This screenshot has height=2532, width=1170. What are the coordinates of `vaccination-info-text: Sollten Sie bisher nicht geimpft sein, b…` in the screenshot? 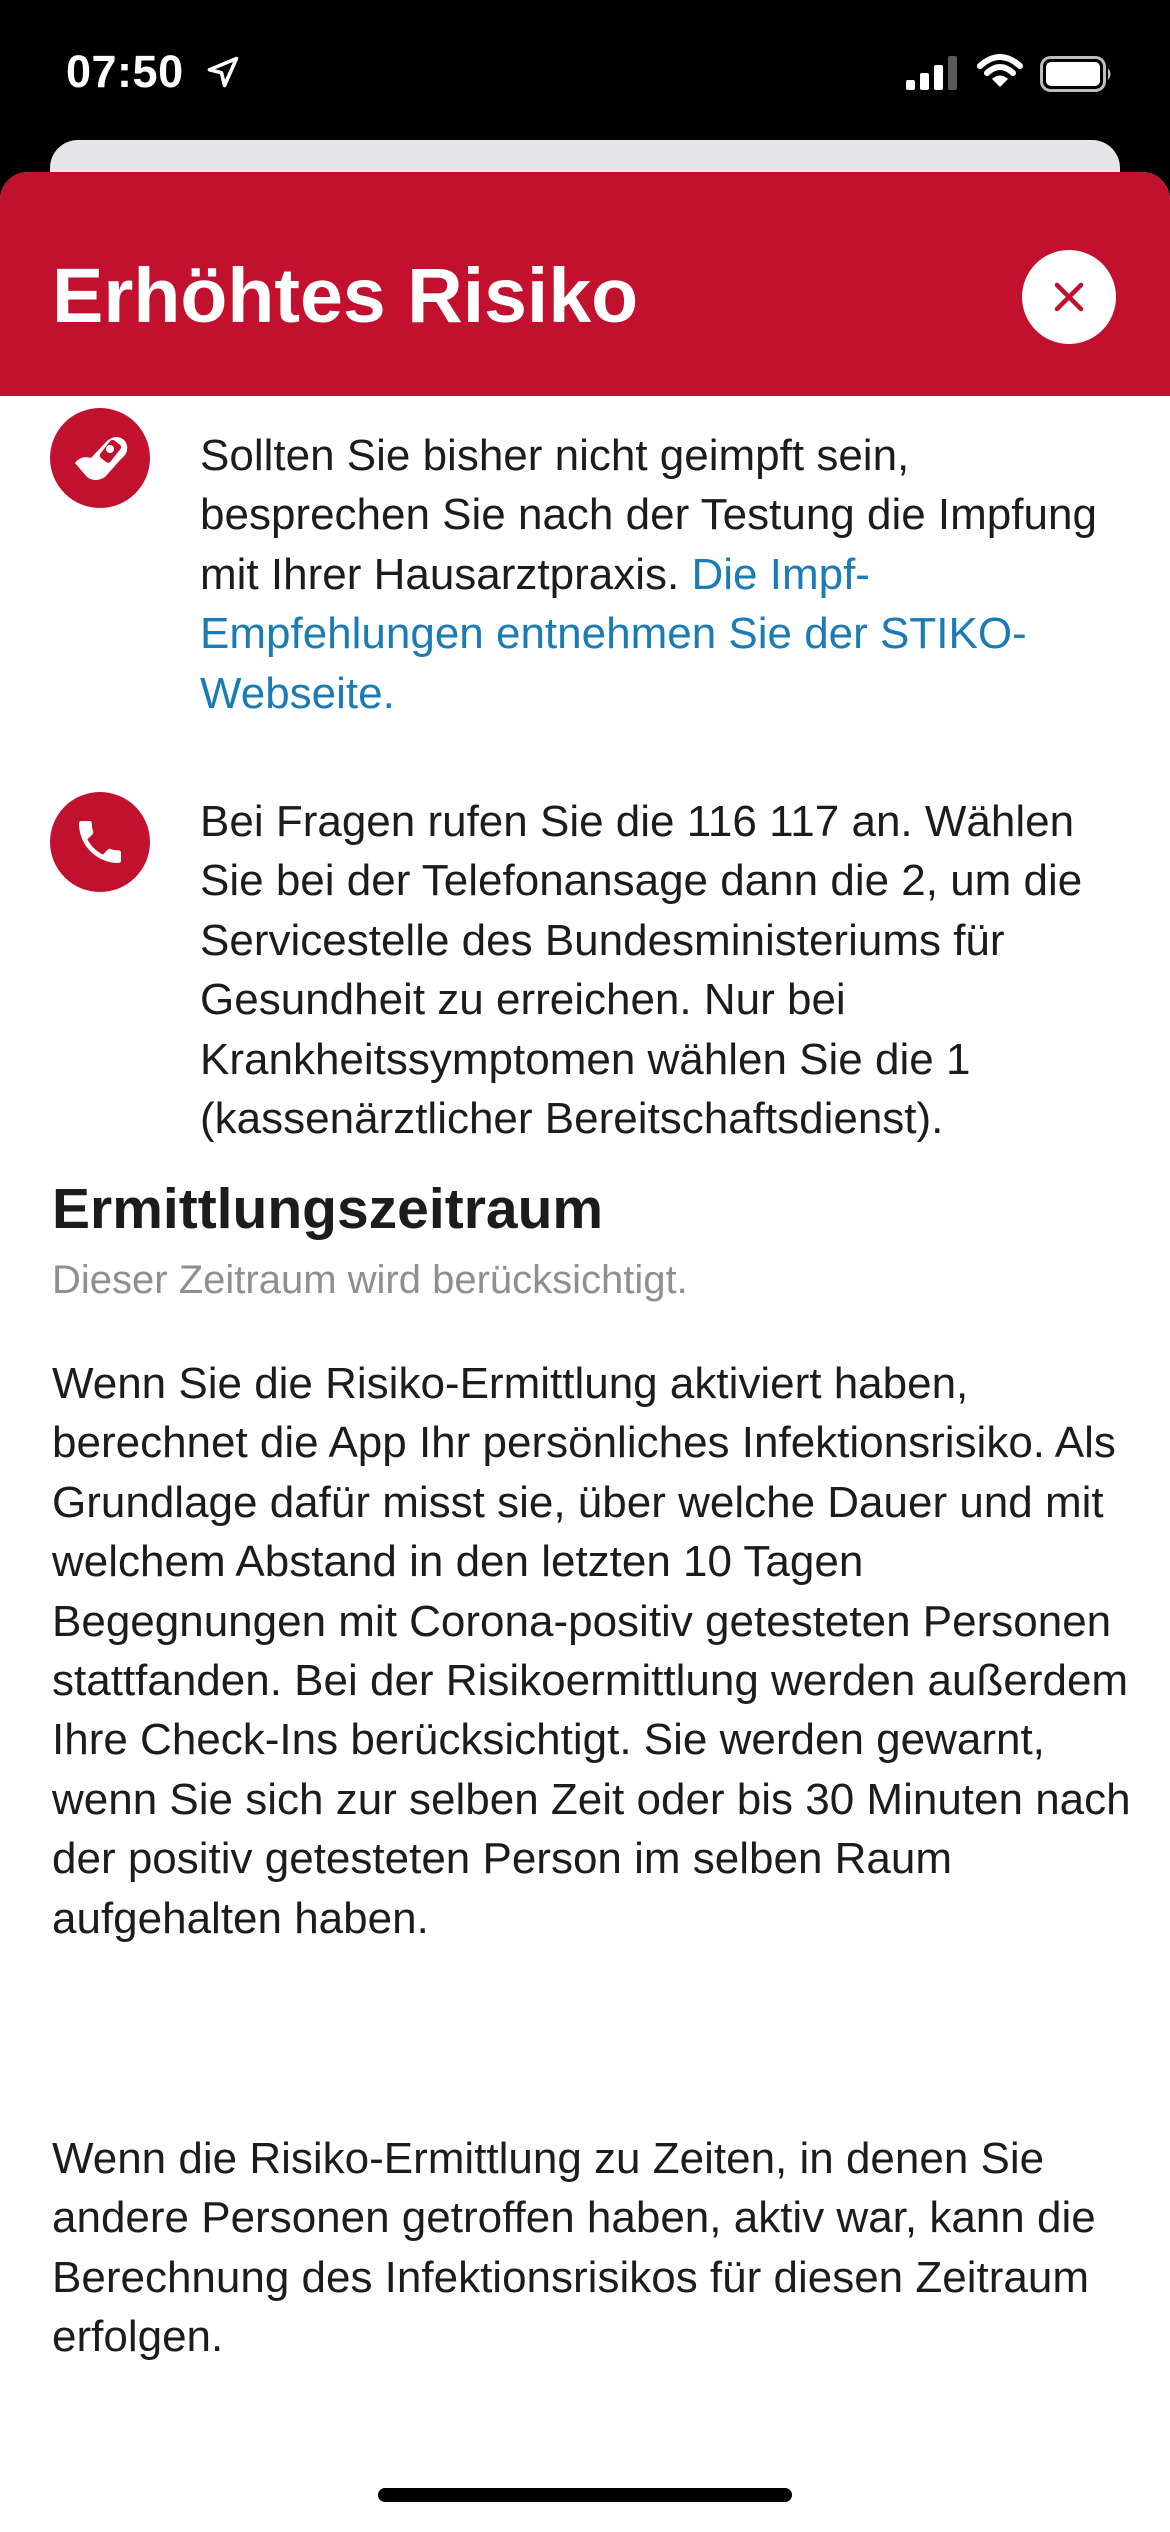 It's located at (660, 574).